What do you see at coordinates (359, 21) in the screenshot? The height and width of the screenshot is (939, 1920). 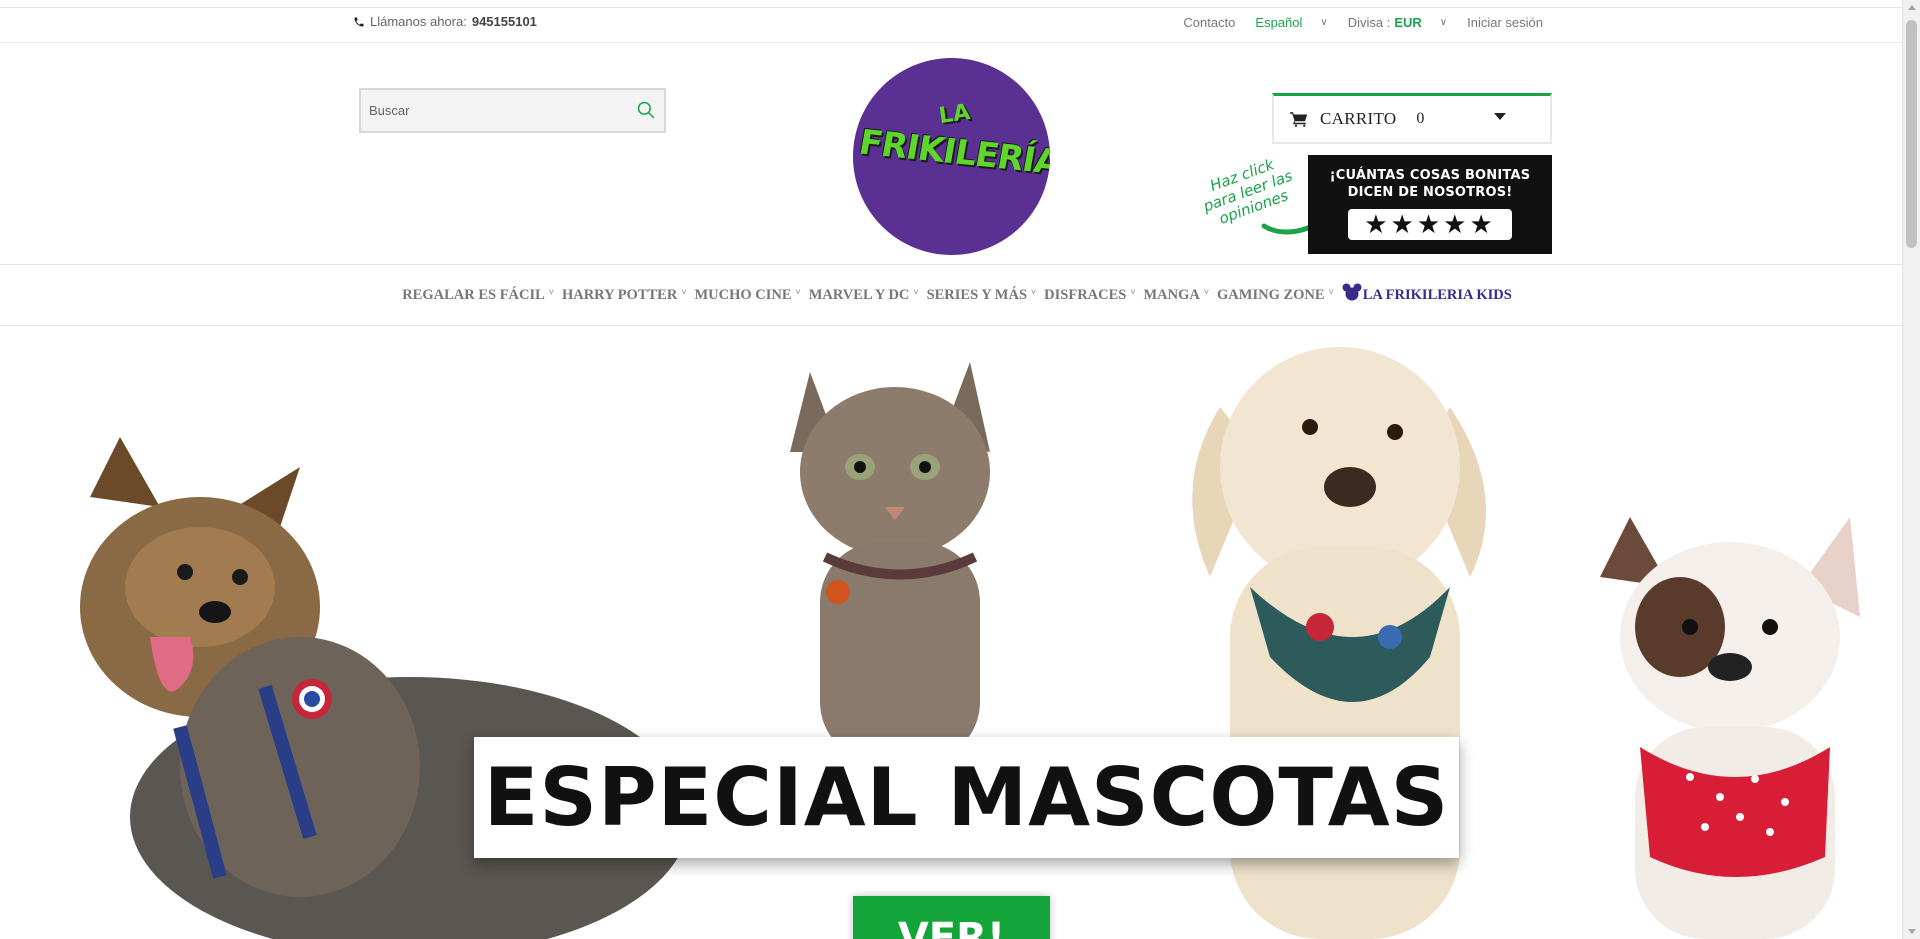 I see `phone-icon` at bounding box center [359, 21].